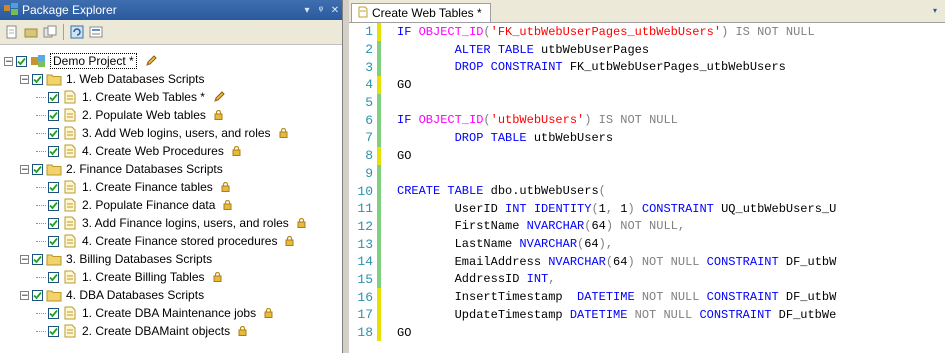  Describe the element at coordinates (739, 314) in the screenshot. I see `code-token: CONSTRAINT` at that location.